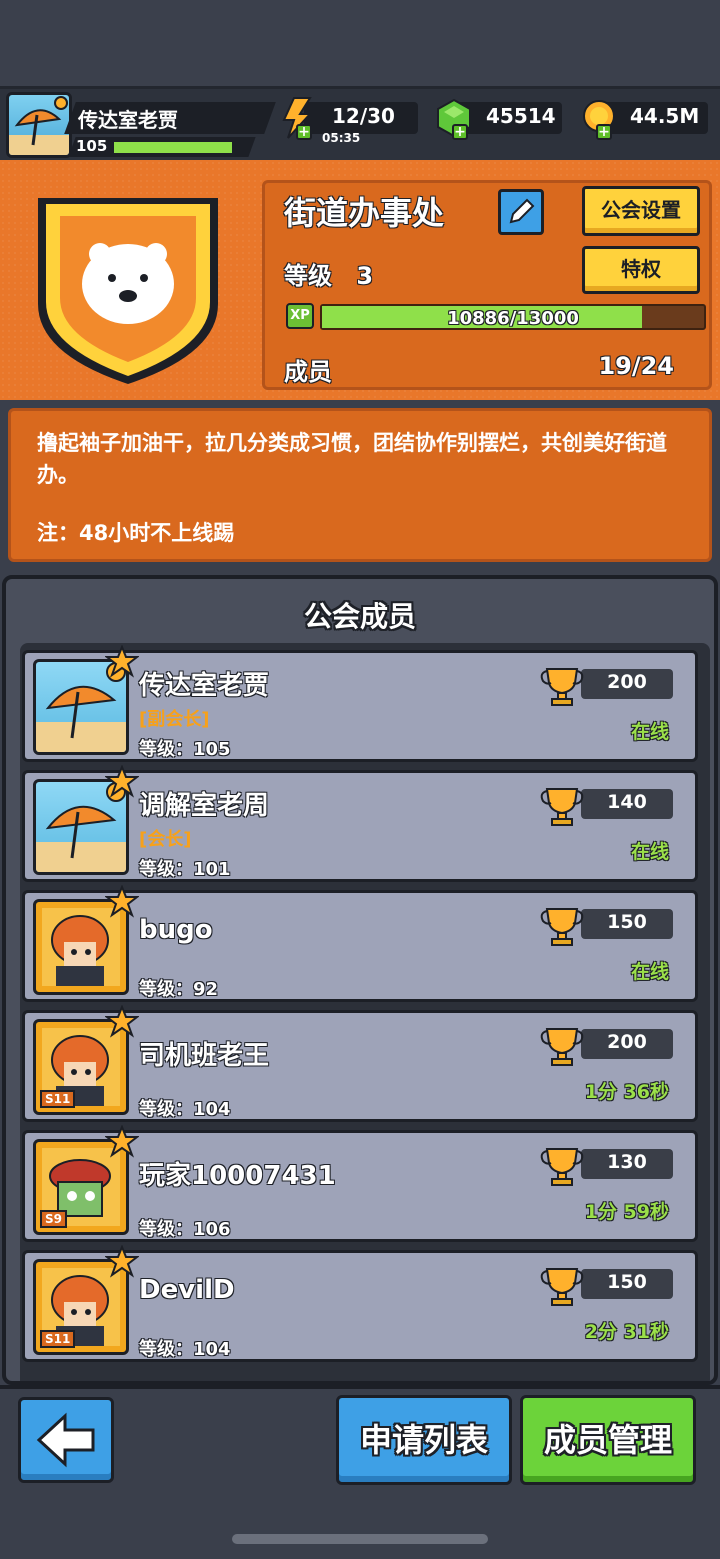 The width and height of the screenshot is (720, 1559). What do you see at coordinates (179, 989) in the screenshot?
I see `member-level: 等级：92` at bounding box center [179, 989].